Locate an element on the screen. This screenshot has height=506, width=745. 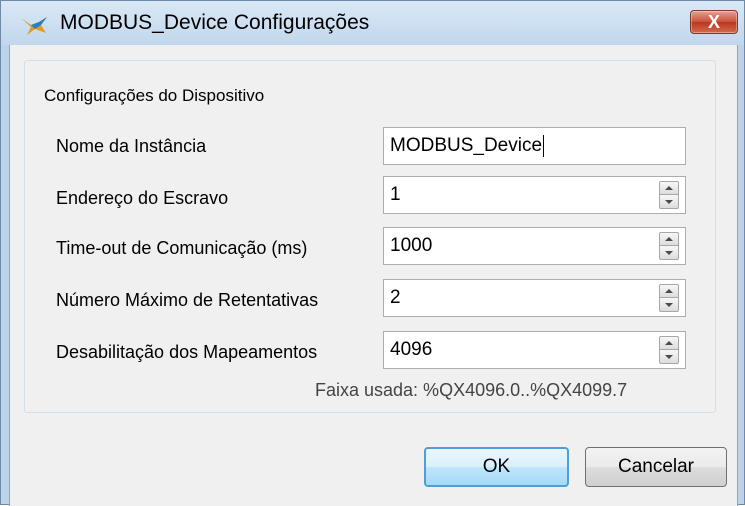
mapping-disable-spinner: 4096 is located at coordinates (534, 350).